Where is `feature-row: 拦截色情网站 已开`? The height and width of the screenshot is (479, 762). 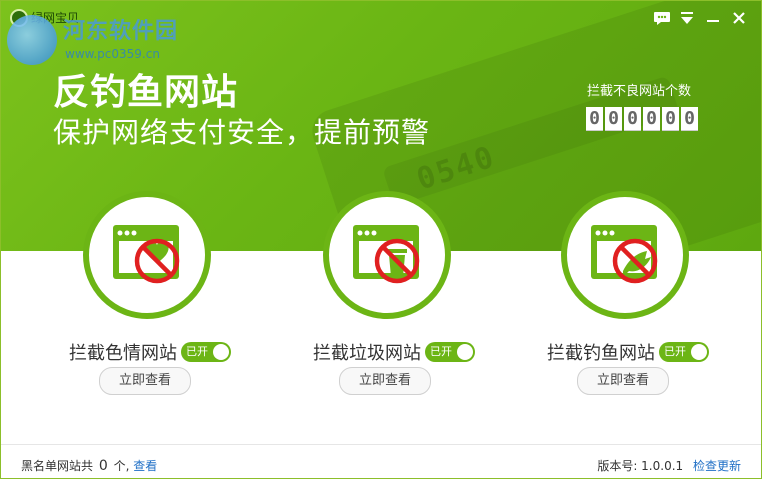 feature-row: 拦截色情网站 已开 is located at coordinates (153, 352).